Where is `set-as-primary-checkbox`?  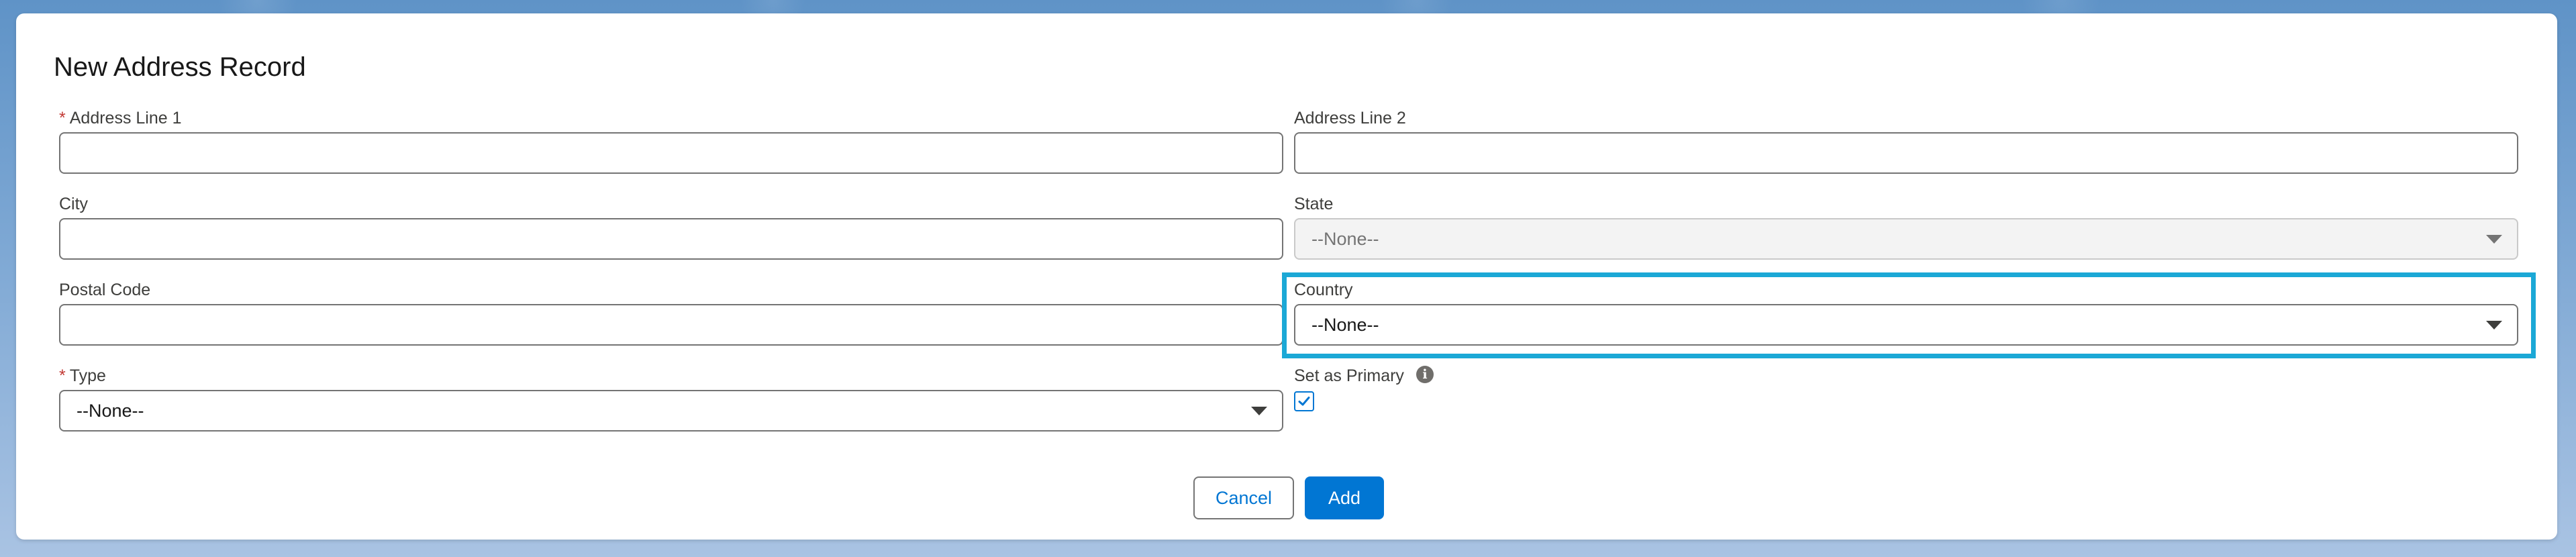
set-as-primary-checkbox is located at coordinates (1304, 401).